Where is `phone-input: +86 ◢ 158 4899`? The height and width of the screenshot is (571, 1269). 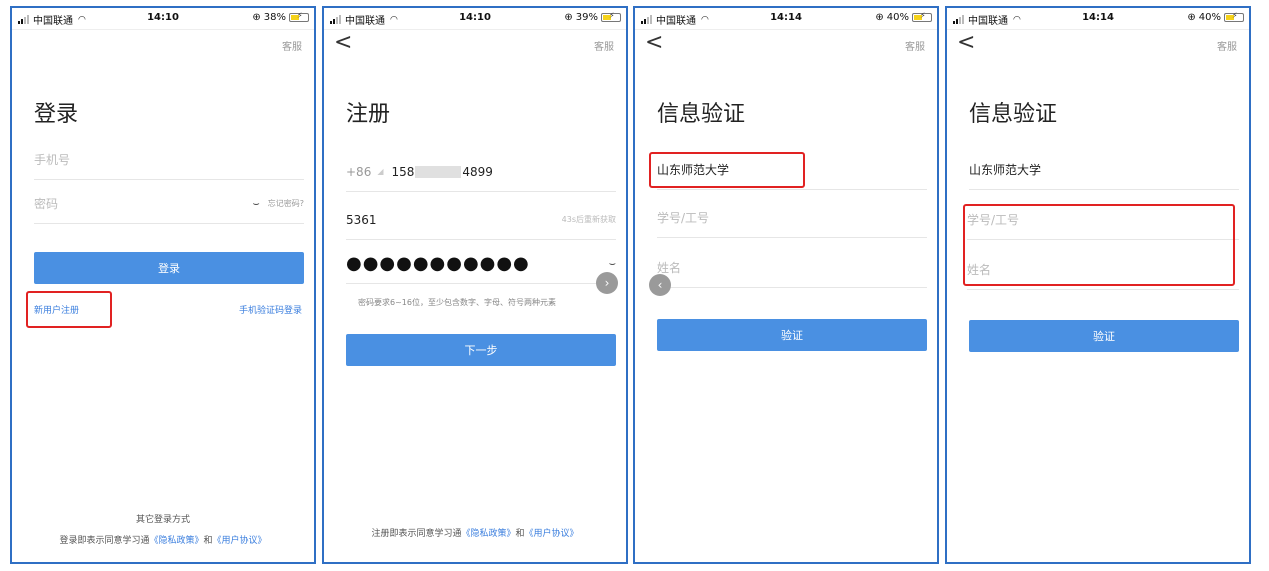 phone-input: +86 ◢ 158 4899 is located at coordinates (481, 172).